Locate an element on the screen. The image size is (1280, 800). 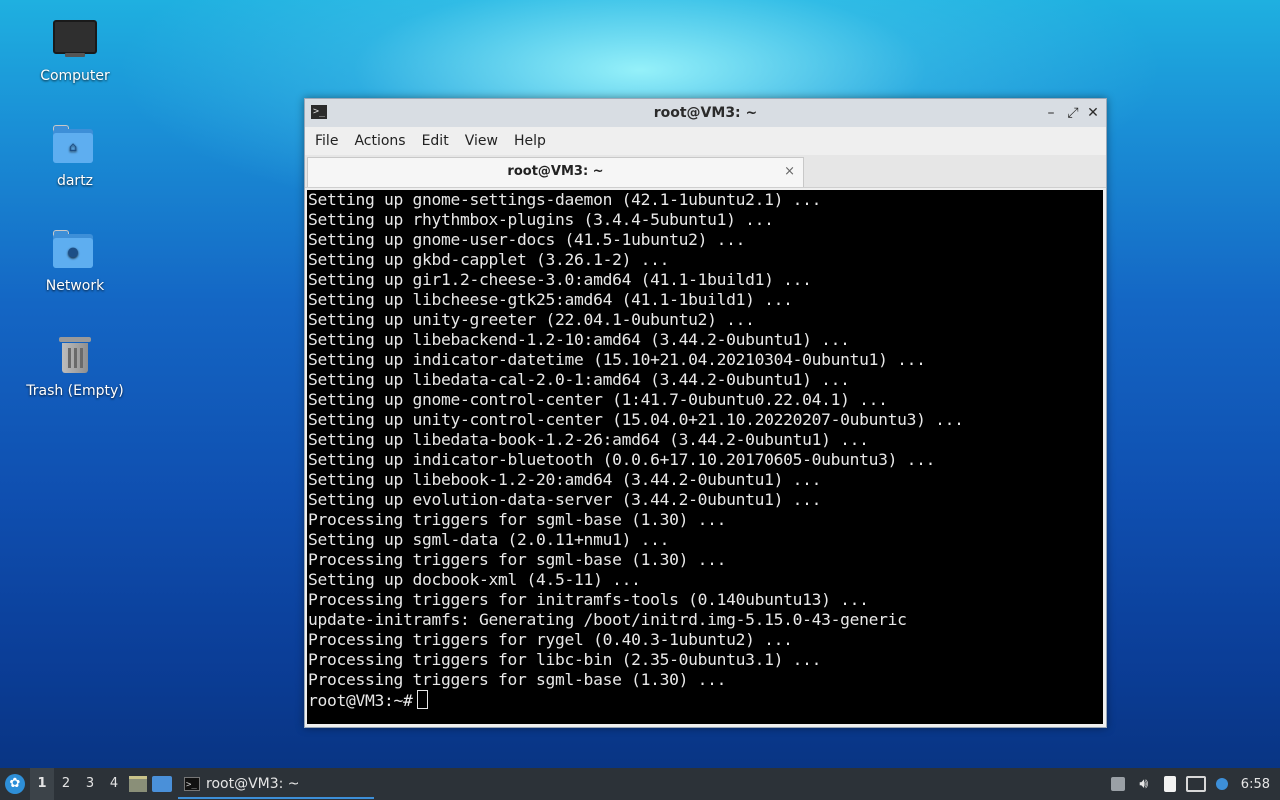
text-cursor is located at coordinates (422, 699).